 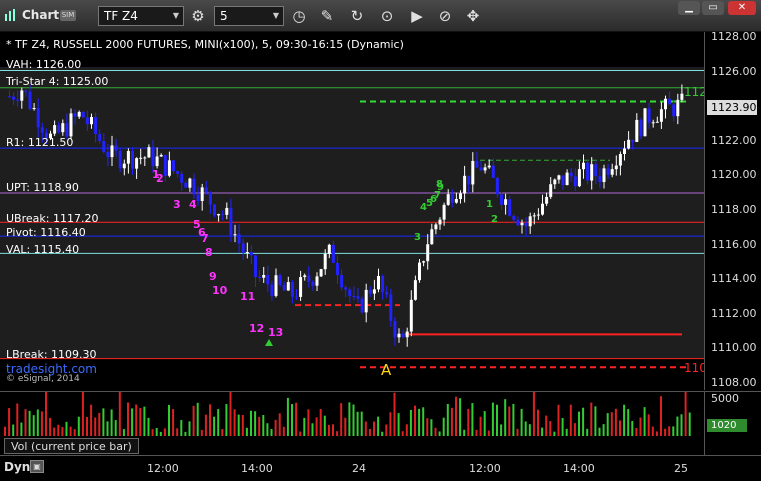 What do you see at coordinates (387, 16) in the screenshot?
I see `goto-icon: ⊙` at bounding box center [387, 16].